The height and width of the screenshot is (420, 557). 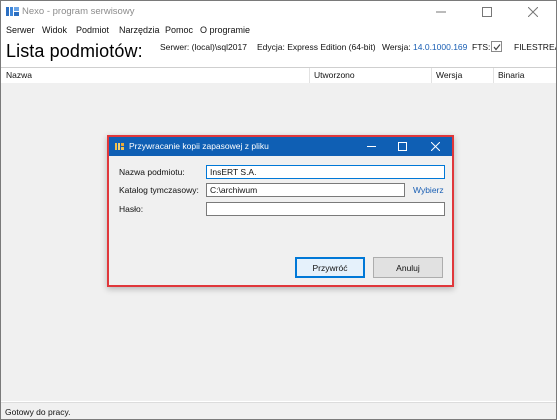 What do you see at coordinates (325, 172) in the screenshot?
I see `entity-name-field: InsERT S.A.` at bounding box center [325, 172].